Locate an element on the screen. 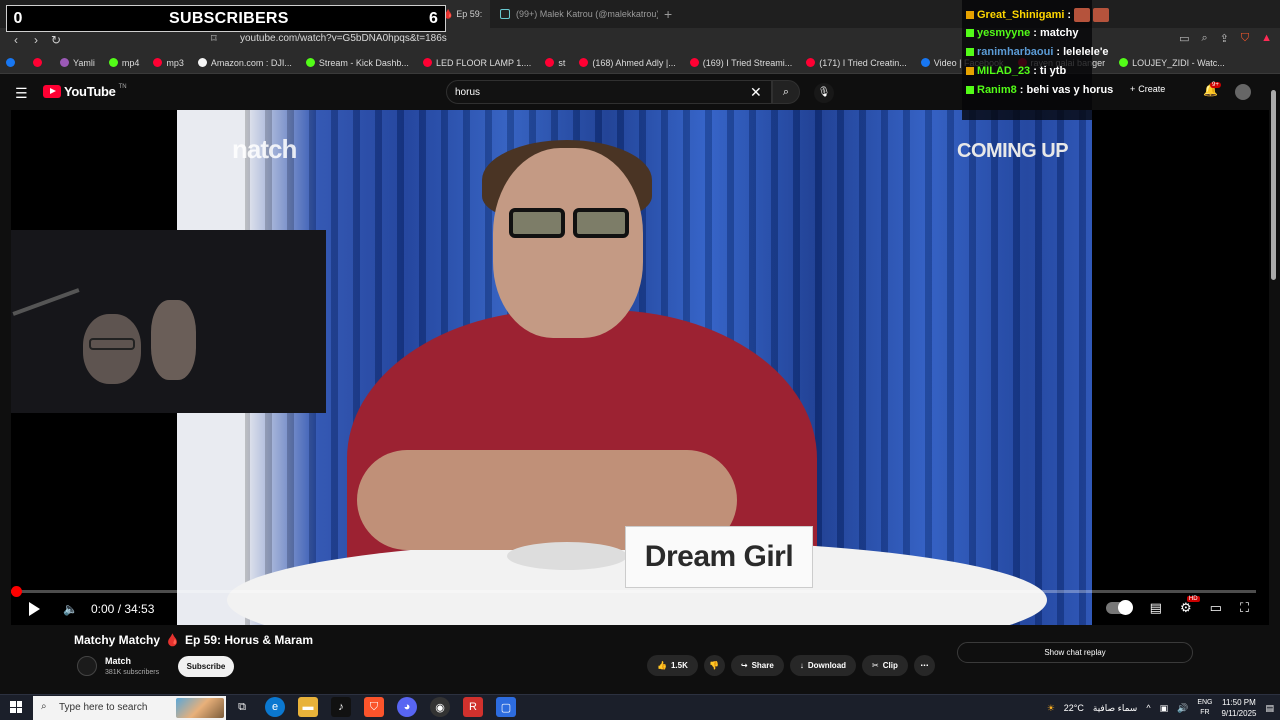 The image size is (1280, 720). bookmark-icon: ⌑ is located at coordinates (214, 38).